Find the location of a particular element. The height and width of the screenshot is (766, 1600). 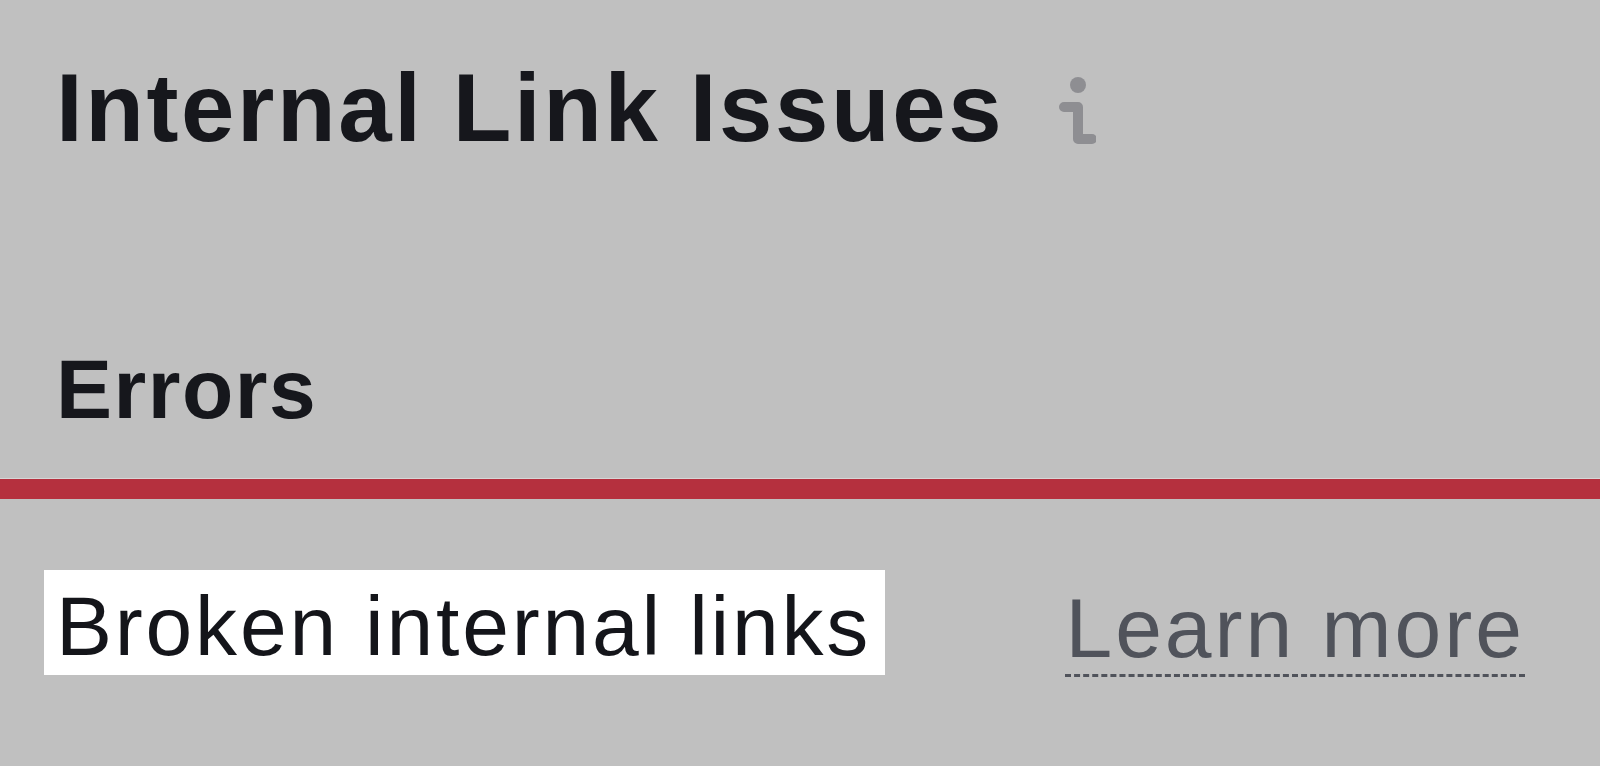

learn-more-link: Learn more is located at coordinates (1295, 631).